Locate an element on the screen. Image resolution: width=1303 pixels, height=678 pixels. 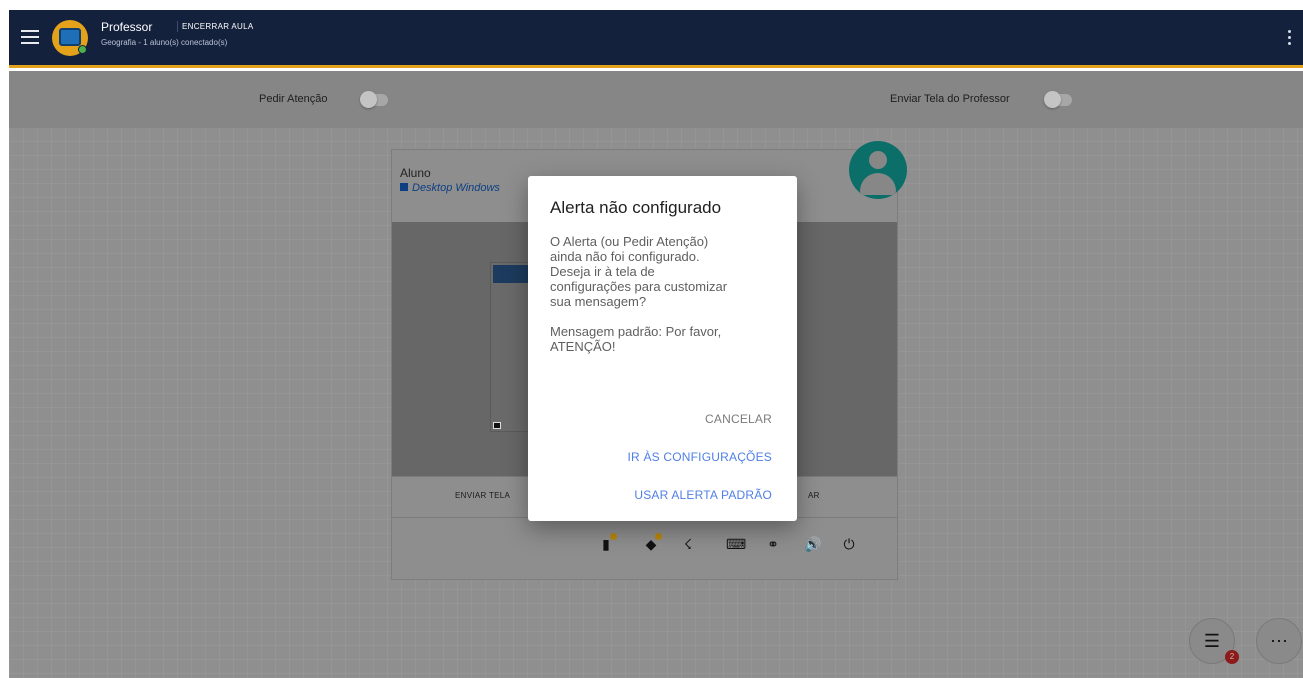
windows-icon is located at coordinates (404, 187).